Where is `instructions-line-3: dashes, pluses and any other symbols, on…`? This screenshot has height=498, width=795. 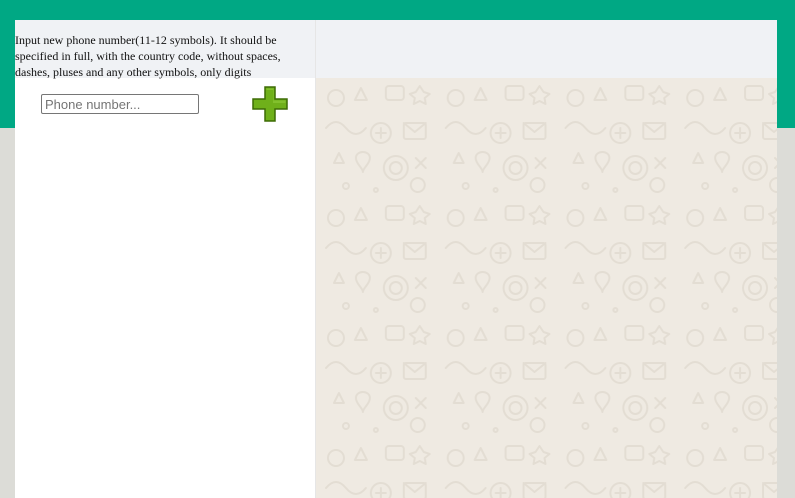 instructions-line-3: dashes, pluses and any other symbols, on… is located at coordinates (133, 72).